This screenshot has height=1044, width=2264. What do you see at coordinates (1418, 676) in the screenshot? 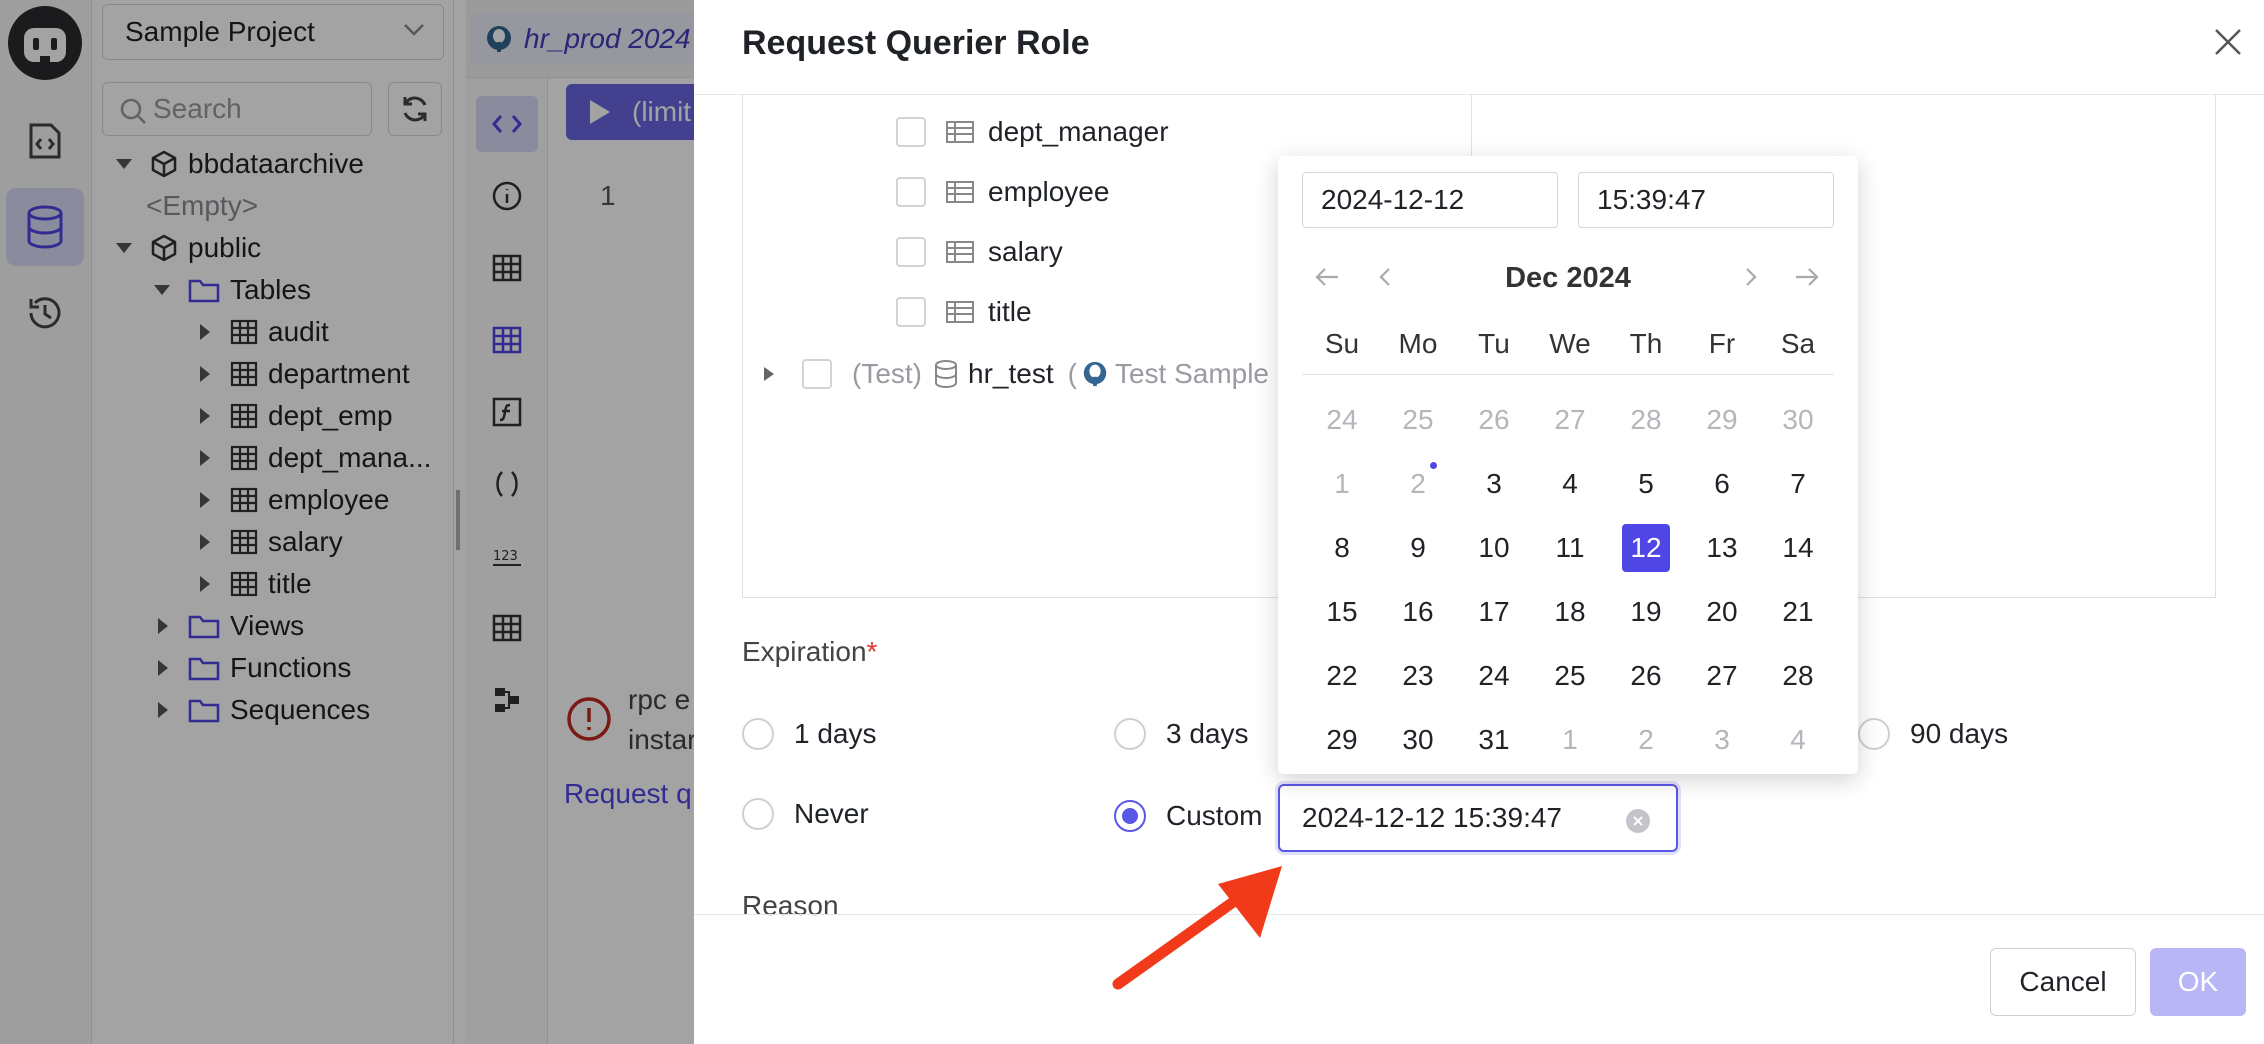
I see `calendar-day: 23` at bounding box center [1418, 676].